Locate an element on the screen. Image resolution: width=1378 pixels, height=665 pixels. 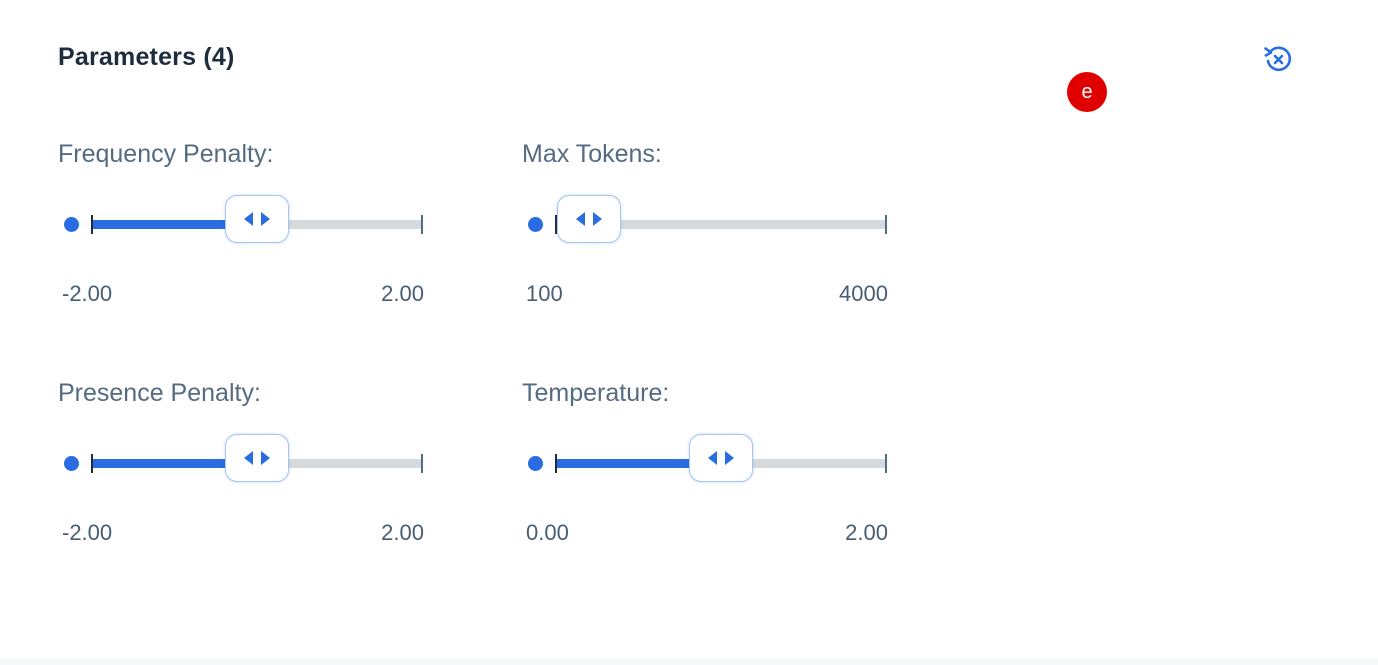
reset-button is located at coordinates (1278, 59).